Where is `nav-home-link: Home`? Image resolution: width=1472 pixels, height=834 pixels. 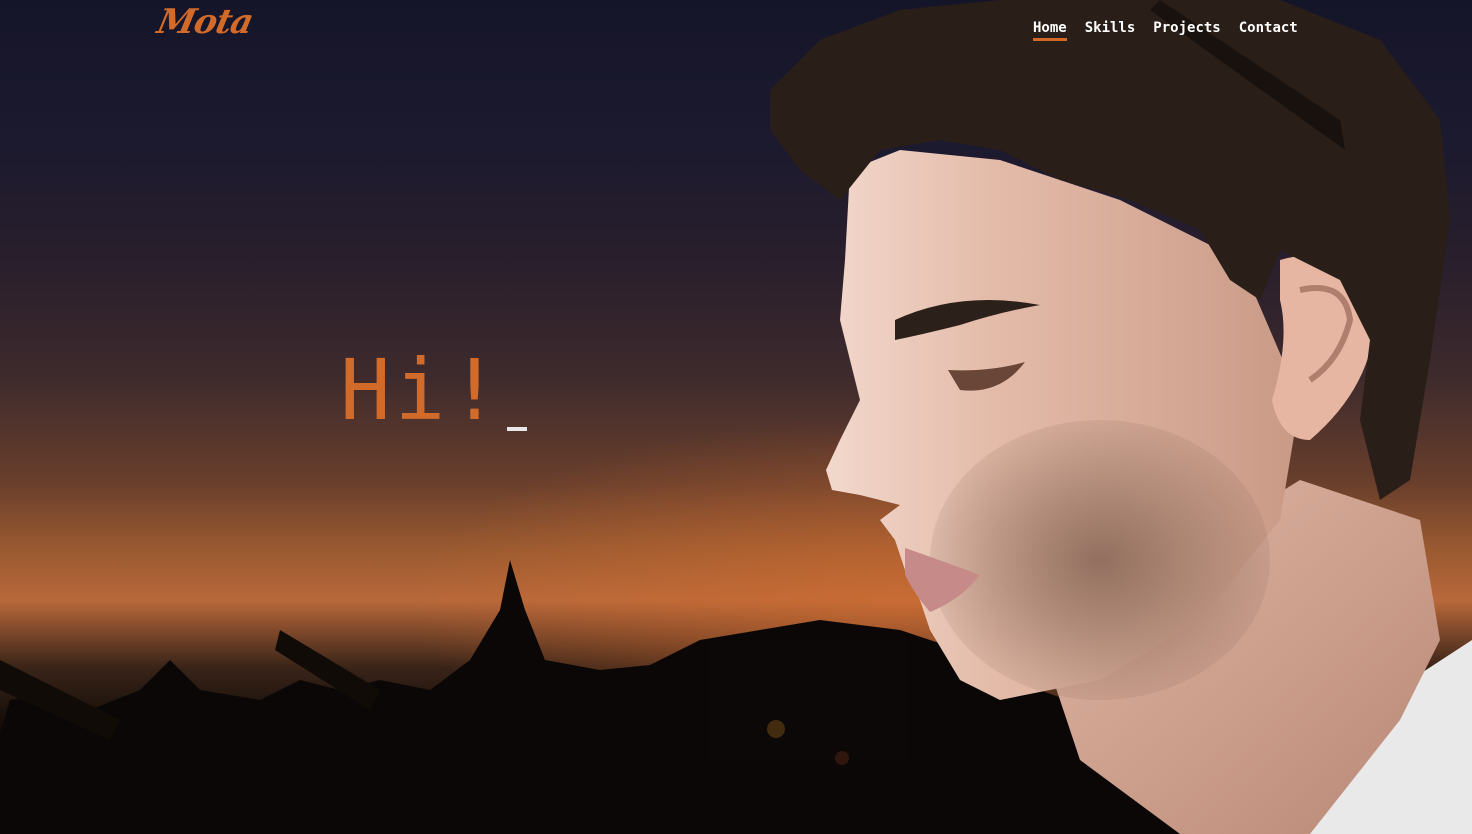 nav-home-link: Home is located at coordinates (1050, 30).